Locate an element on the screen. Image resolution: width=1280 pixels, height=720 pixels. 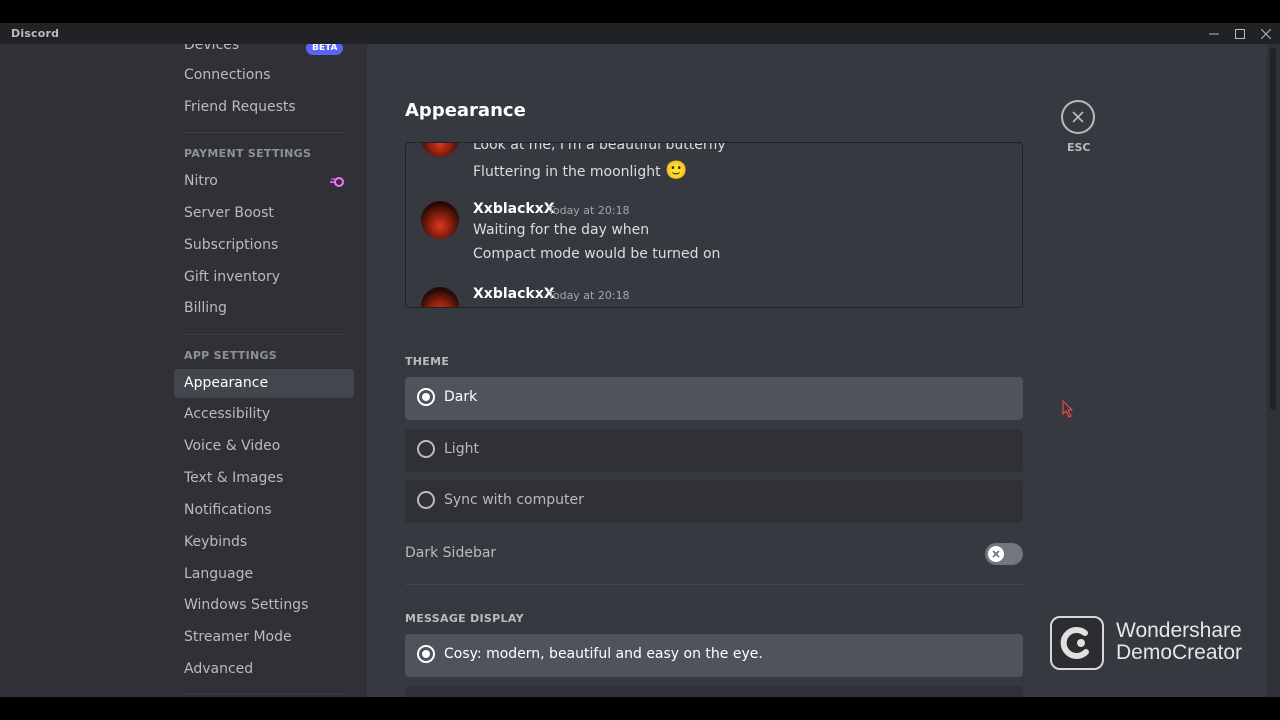
minimize-icon is located at coordinates (1214, 33).